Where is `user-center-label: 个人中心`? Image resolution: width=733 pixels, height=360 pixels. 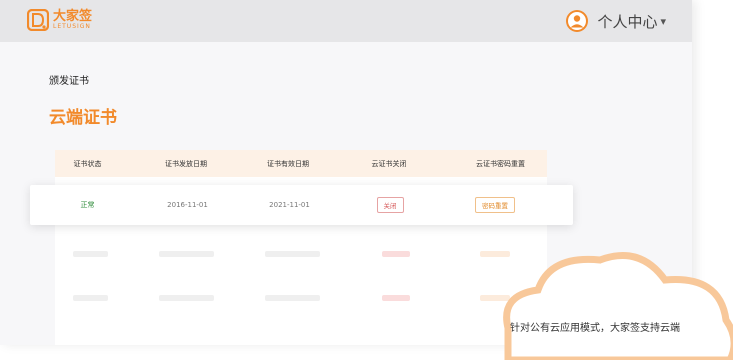 user-center-label: 个人中心 is located at coordinates (627, 21).